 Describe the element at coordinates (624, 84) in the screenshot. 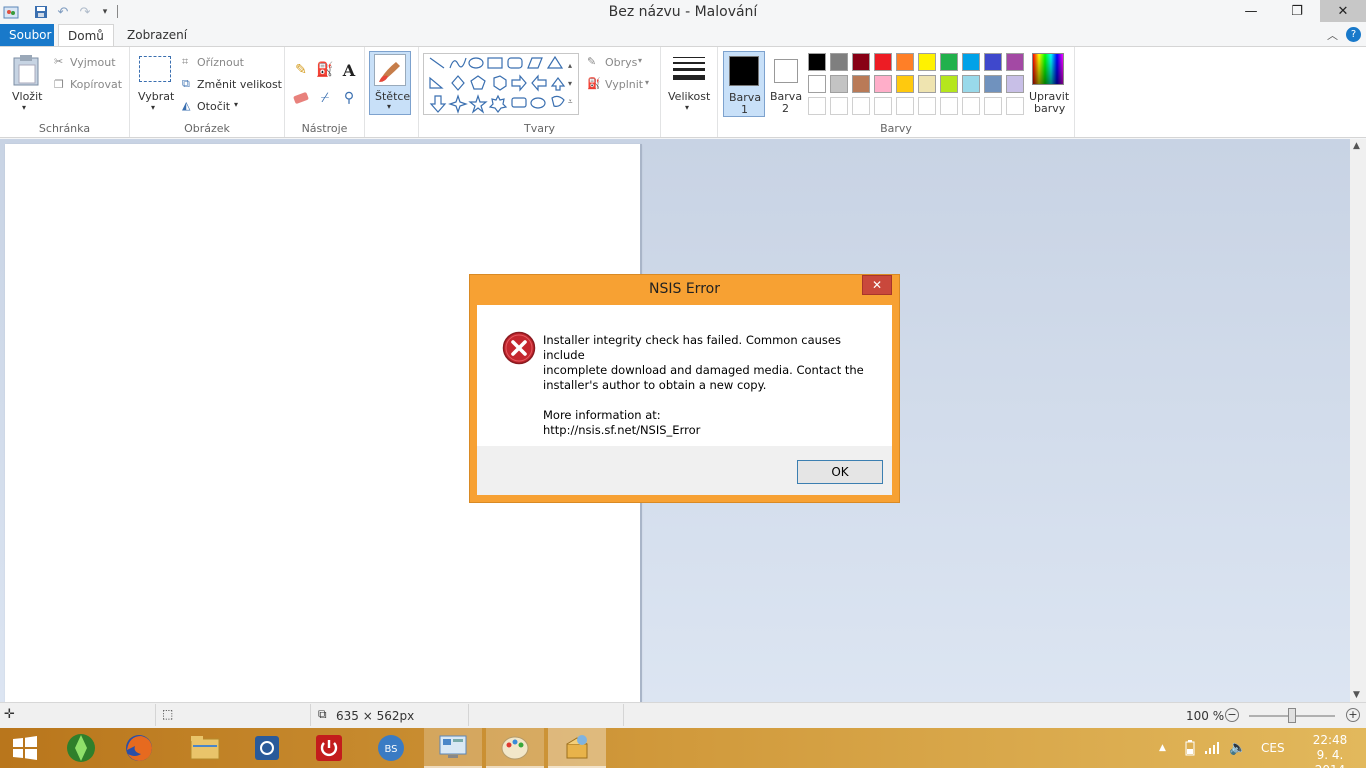

I see `fill-button: Vyplnit` at that location.